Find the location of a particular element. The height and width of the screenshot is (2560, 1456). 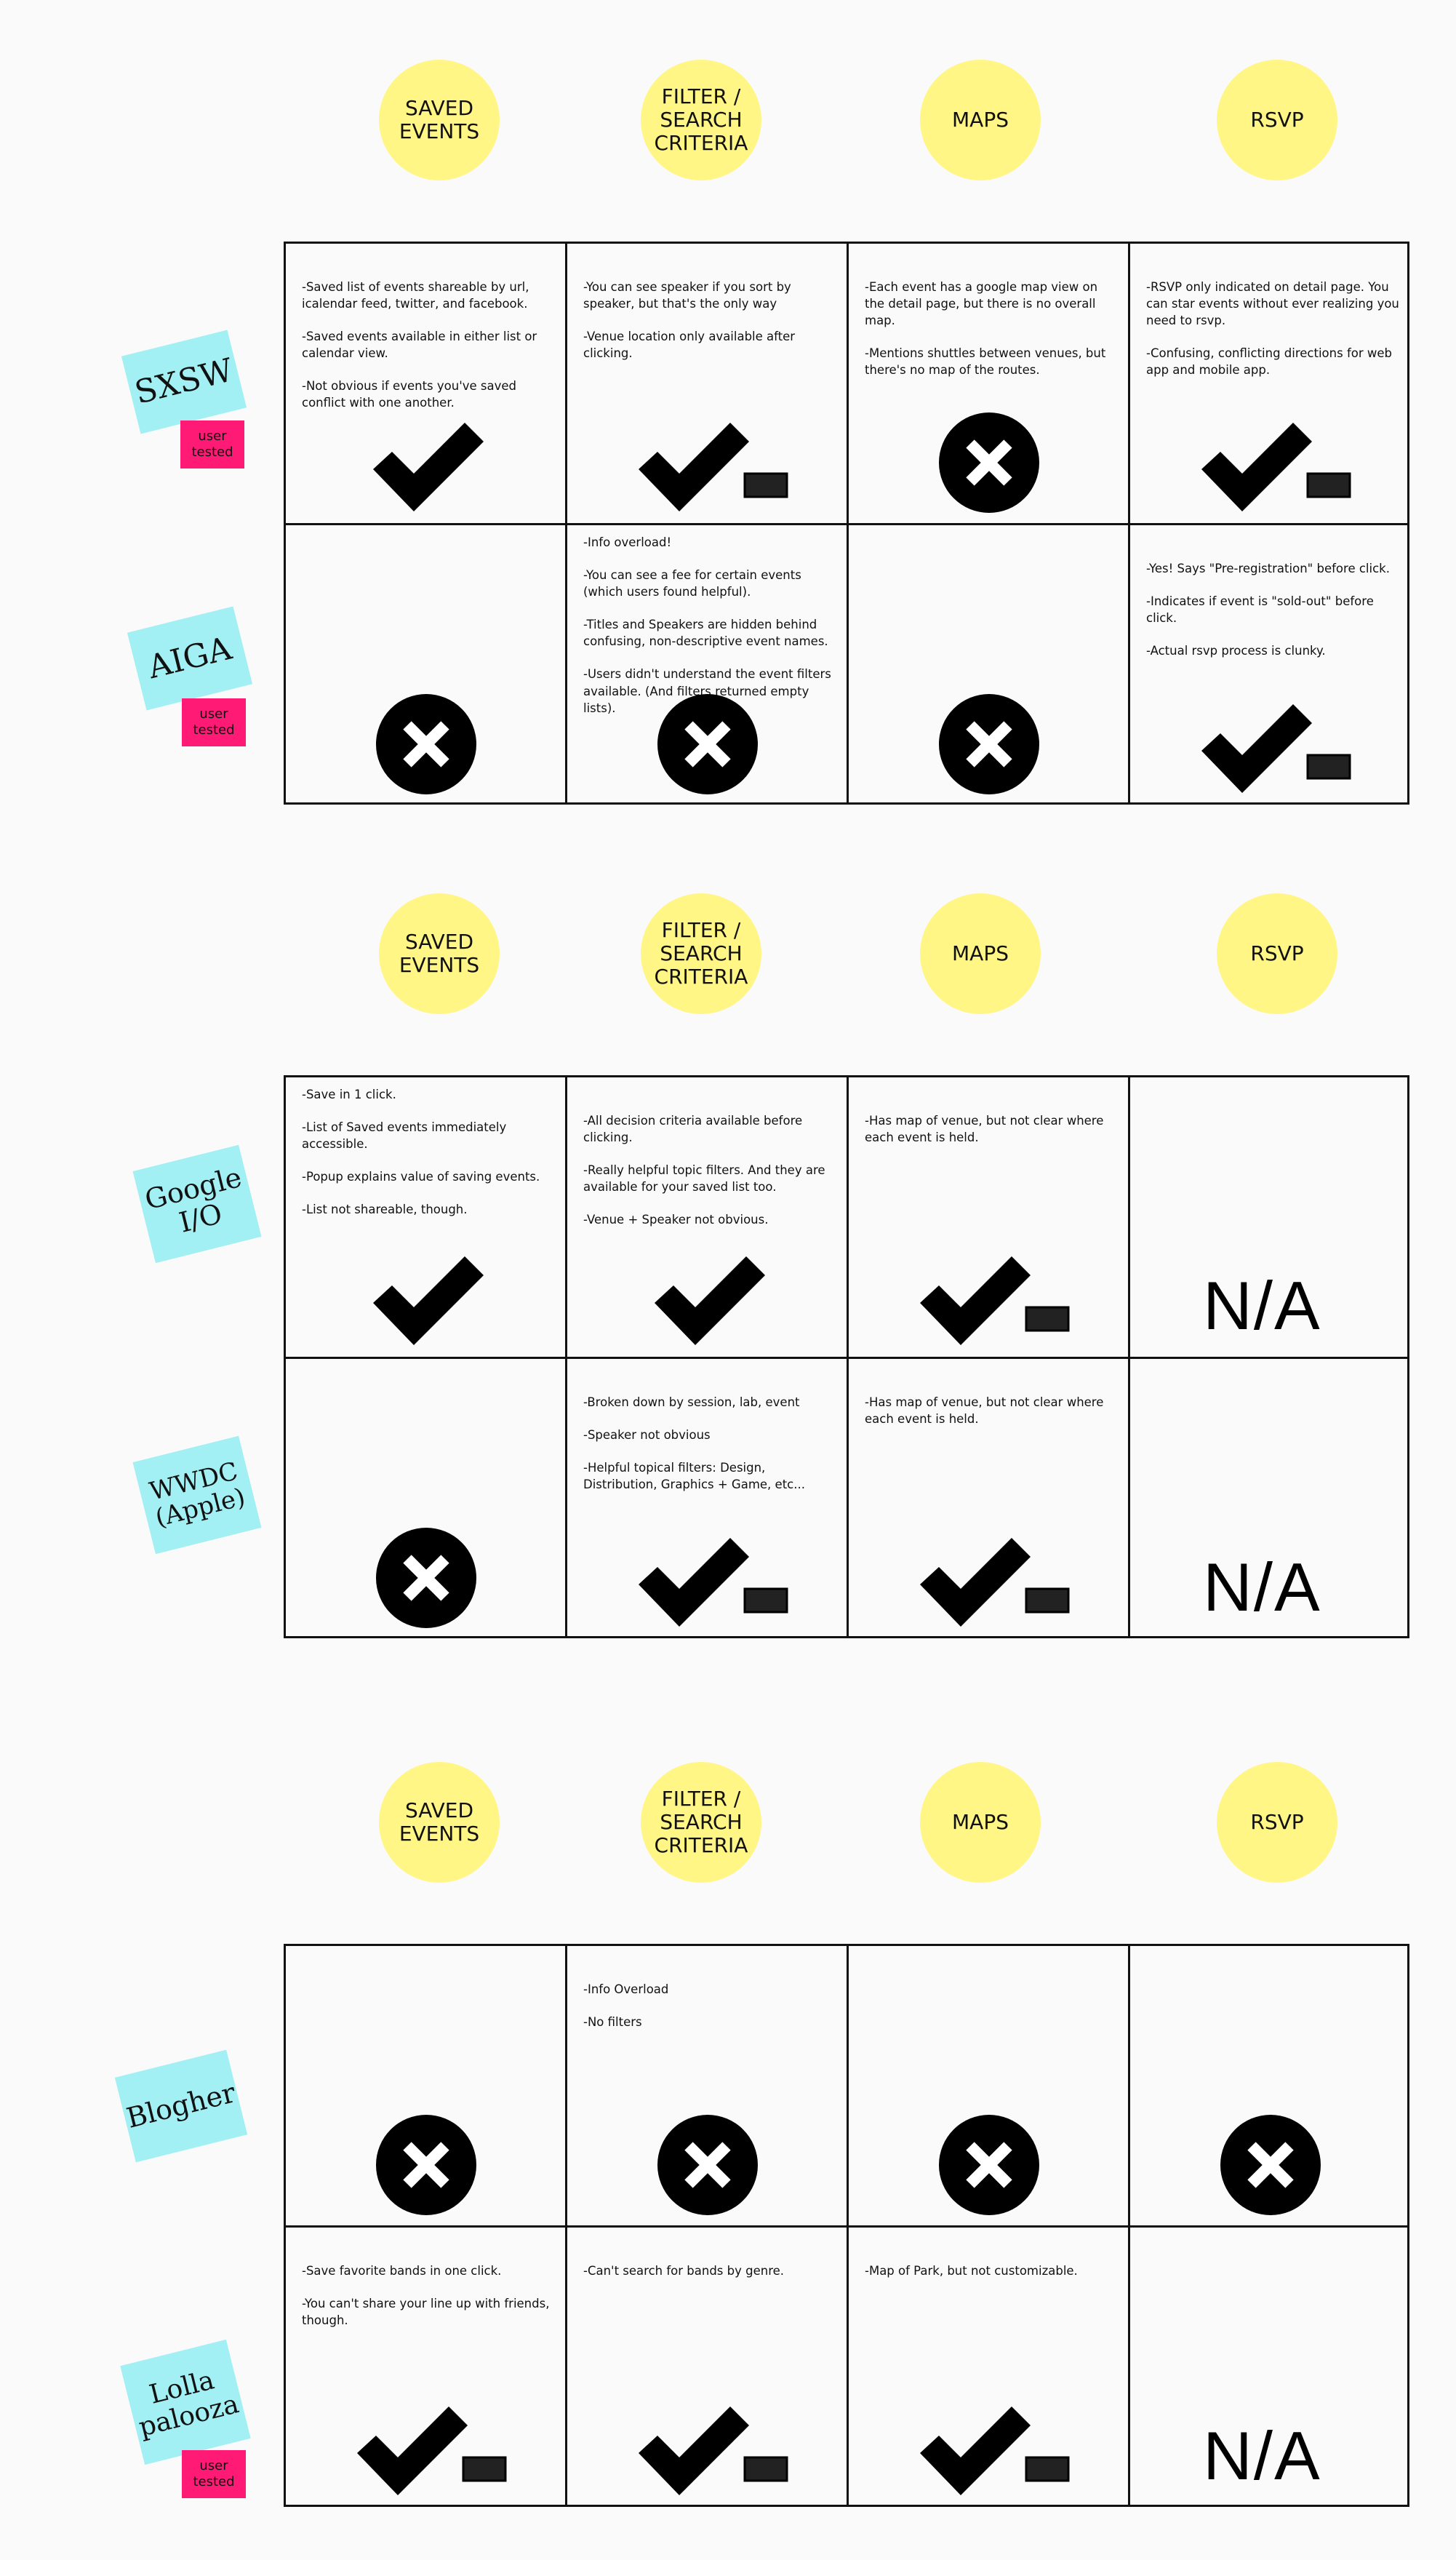

grid-cell: -Map of Park, but not customizable. is located at coordinates (989, 2368).